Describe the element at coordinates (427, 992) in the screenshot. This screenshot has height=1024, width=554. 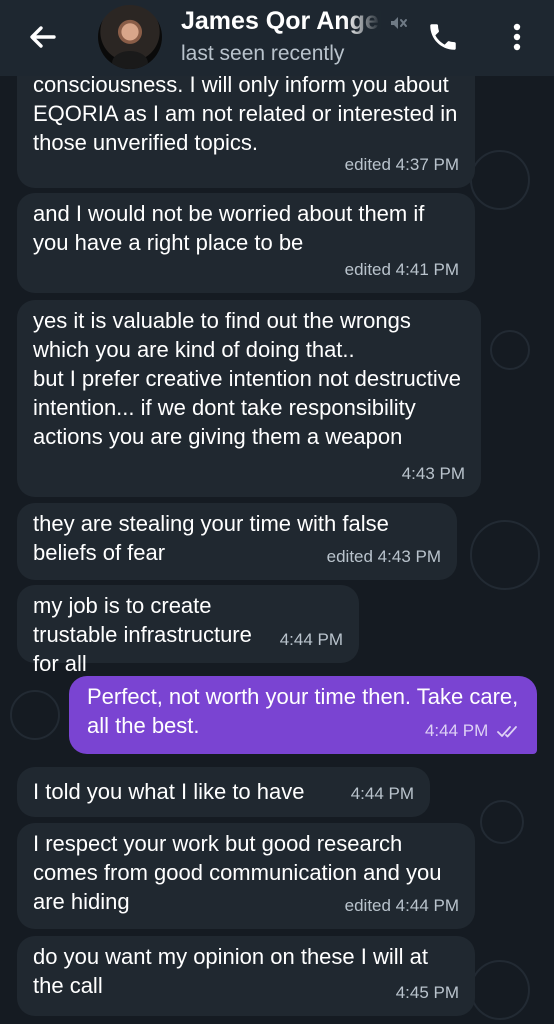
I see `message-time: 4:45 PM` at that location.